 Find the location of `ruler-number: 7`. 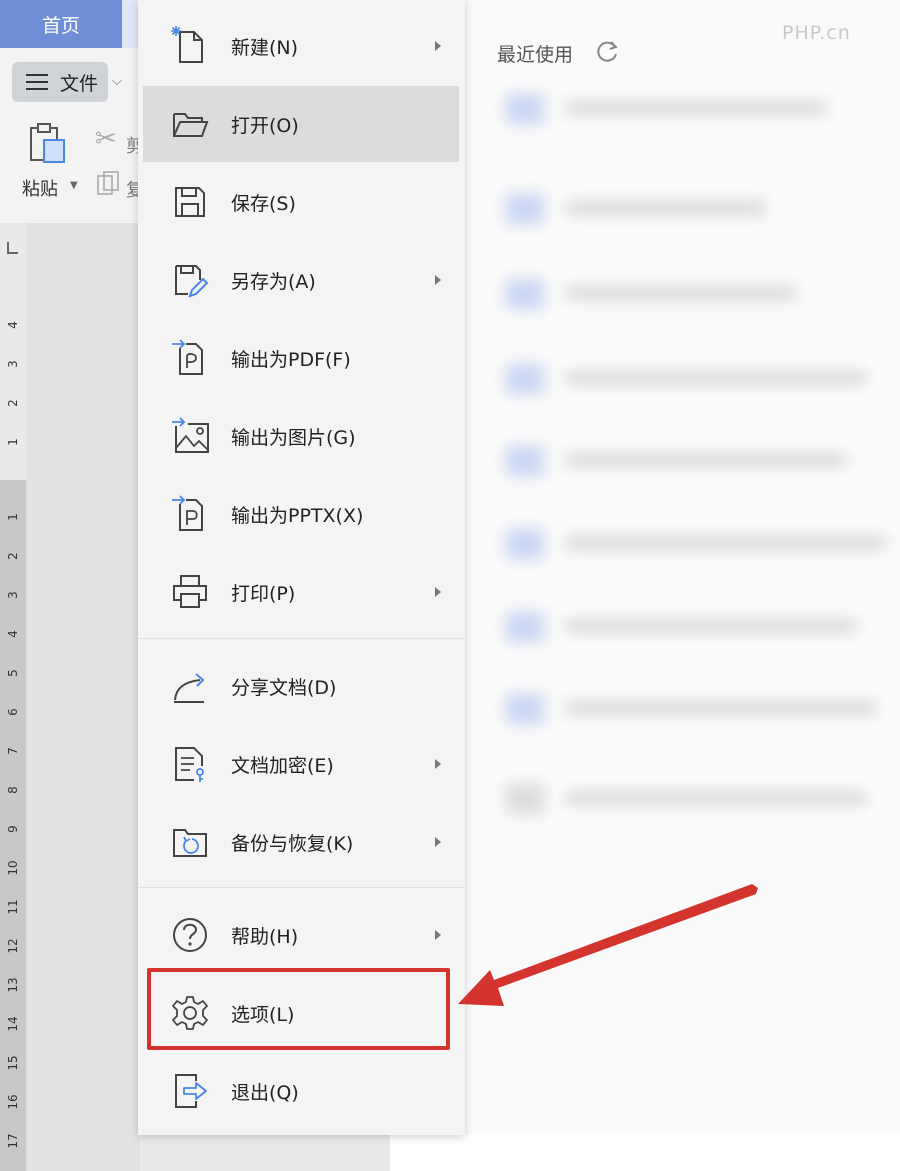

ruler-number: 7 is located at coordinates (13, 751).